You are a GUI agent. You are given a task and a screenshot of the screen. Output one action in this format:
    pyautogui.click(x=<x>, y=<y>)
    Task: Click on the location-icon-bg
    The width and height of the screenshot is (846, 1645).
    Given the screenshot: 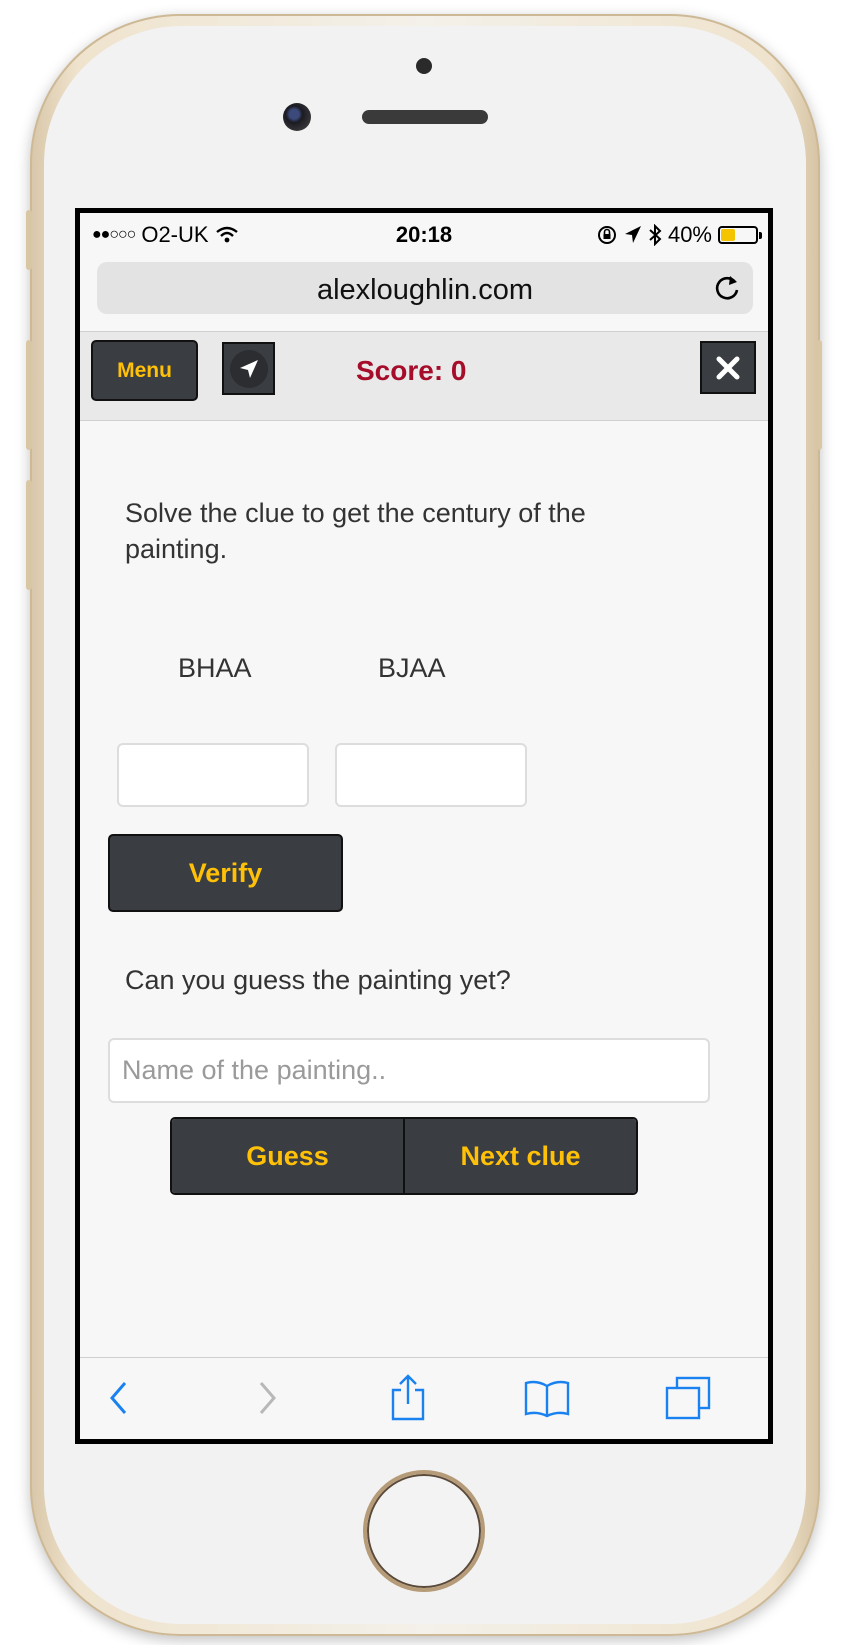 What is the action you would take?
    pyautogui.click(x=248, y=368)
    